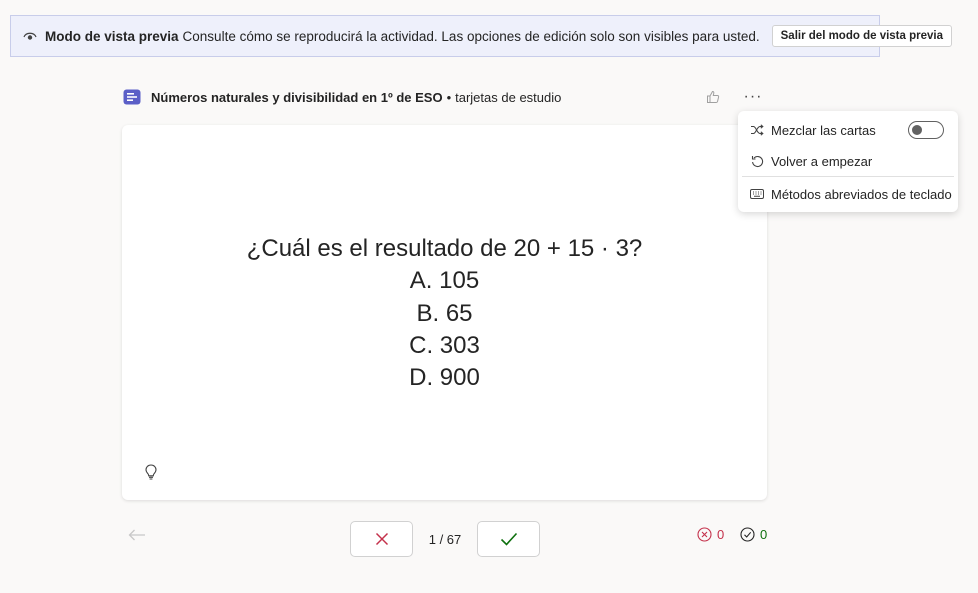 Image resolution: width=978 pixels, height=593 pixels. What do you see at coordinates (747, 534) in the screenshot?
I see `checkmark-circle-icon` at bounding box center [747, 534].